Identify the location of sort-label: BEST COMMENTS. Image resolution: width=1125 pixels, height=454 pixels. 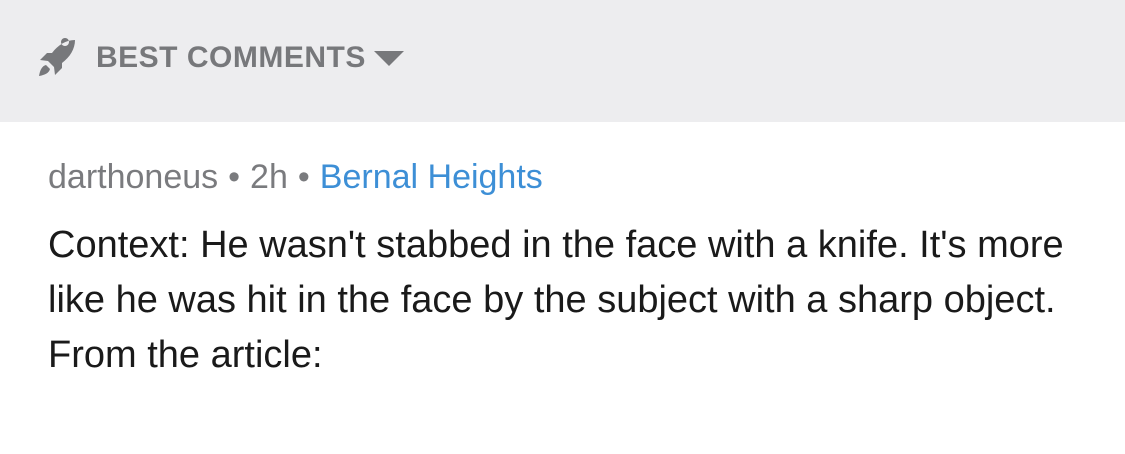
(231, 57).